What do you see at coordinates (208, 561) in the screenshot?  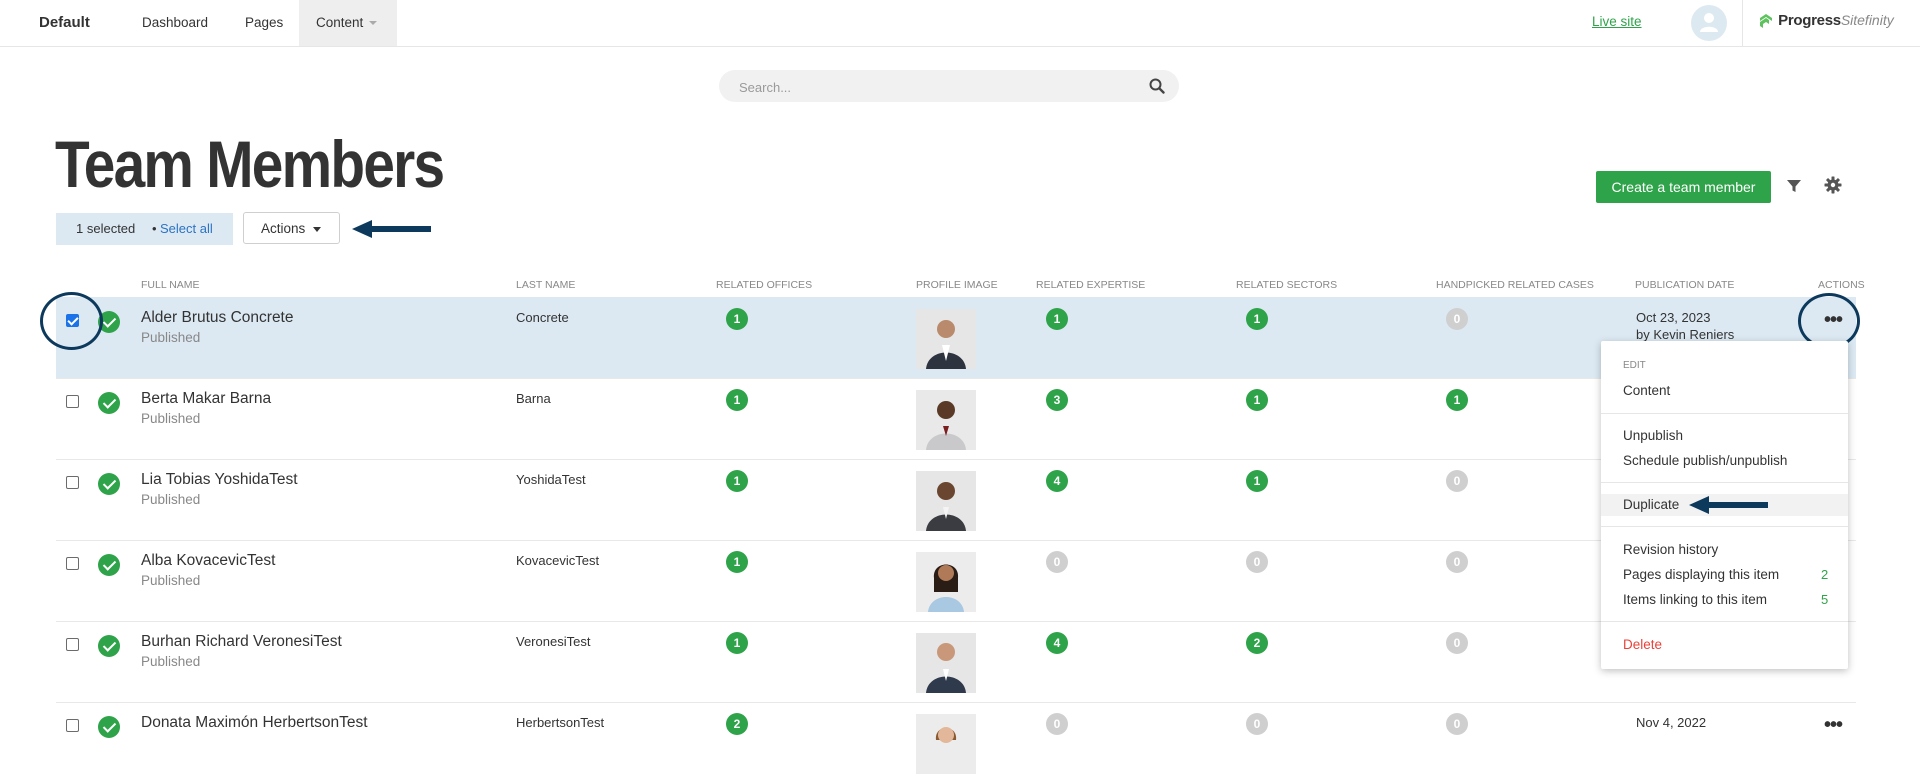 I see `full-name-link: Alba KovacevicTest` at bounding box center [208, 561].